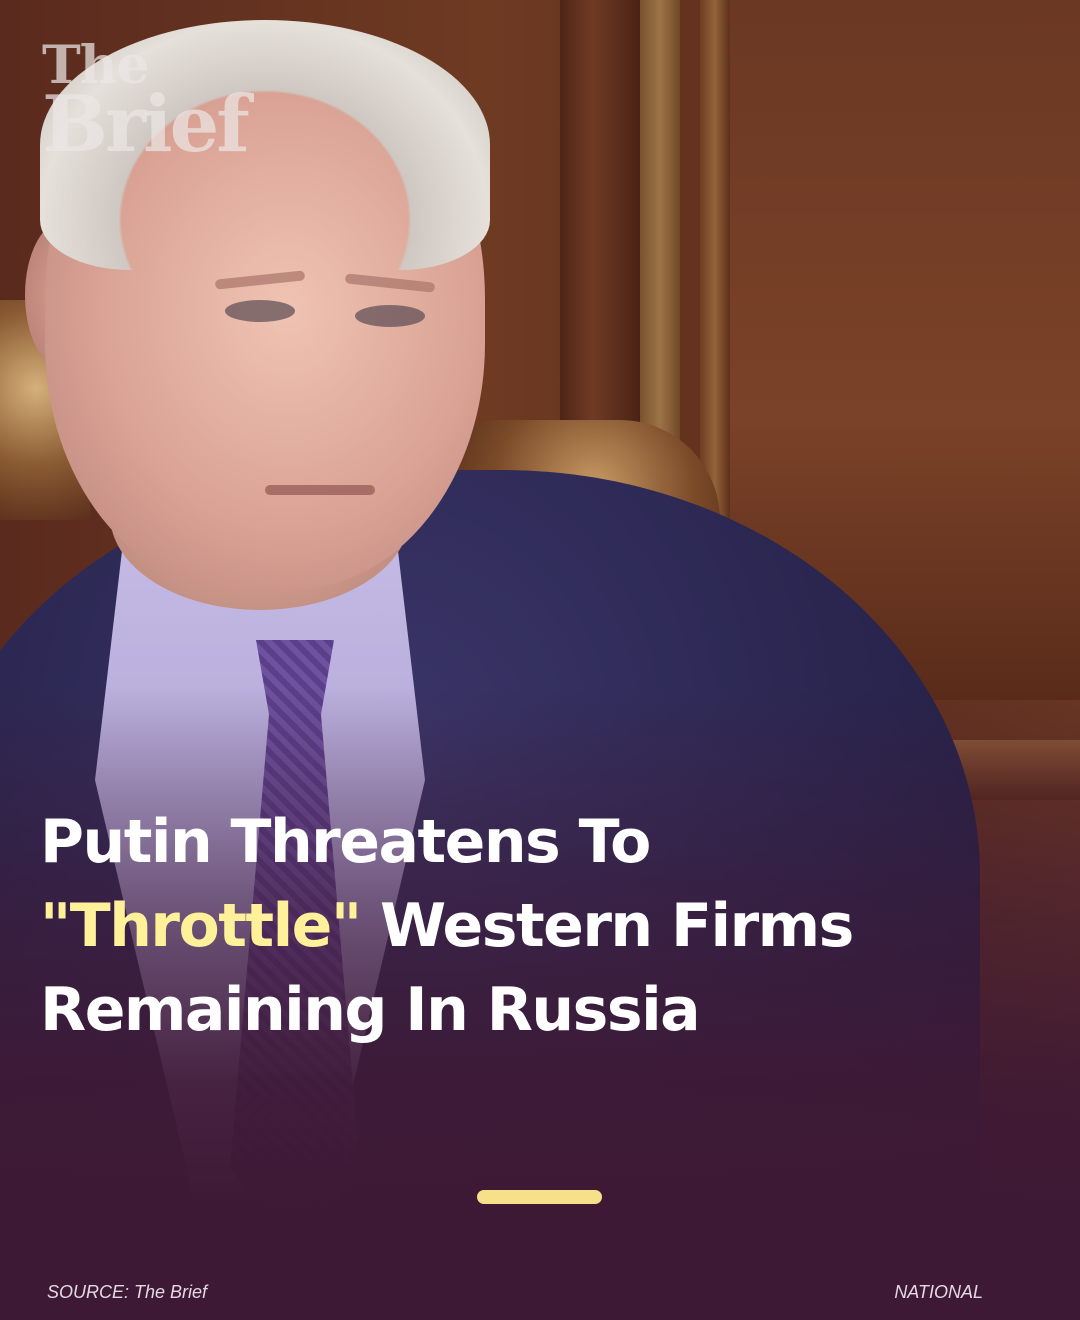  Describe the element at coordinates (146, 124) in the screenshot. I see `logo-line-2: Brief` at that location.